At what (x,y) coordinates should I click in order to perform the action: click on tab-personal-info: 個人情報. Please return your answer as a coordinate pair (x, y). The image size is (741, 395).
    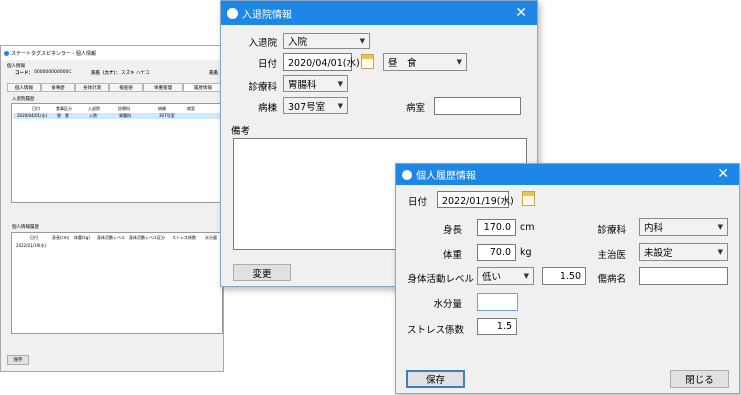
    Looking at the image, I should click on (24, 87).